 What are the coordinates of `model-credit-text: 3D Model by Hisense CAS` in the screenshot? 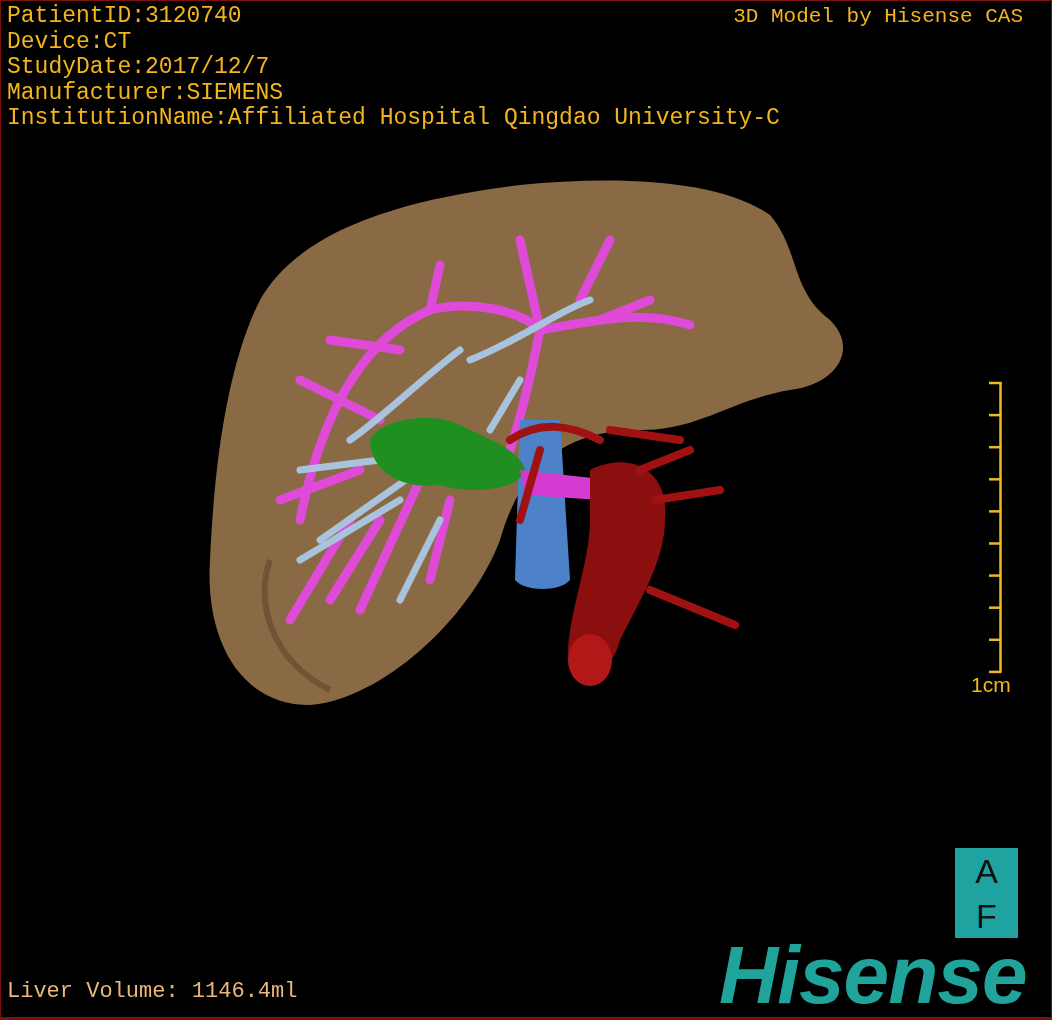 It's located at (878, 16).